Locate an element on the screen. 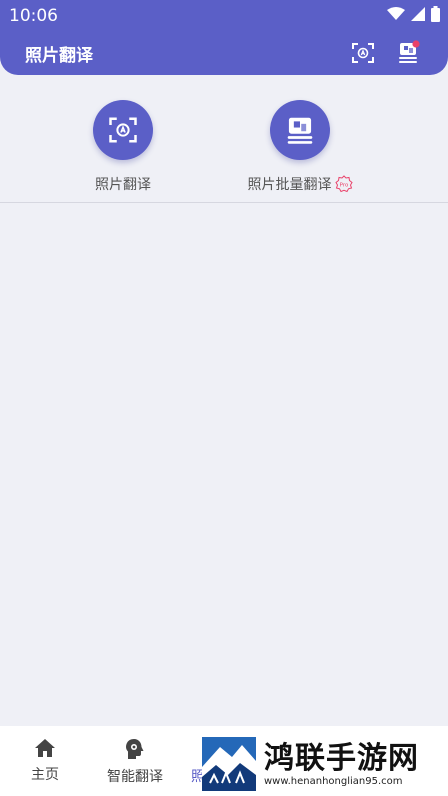 This screenshot has height=796, width=448. batch-translate-icon-circle is located at coordinates (300, 130).